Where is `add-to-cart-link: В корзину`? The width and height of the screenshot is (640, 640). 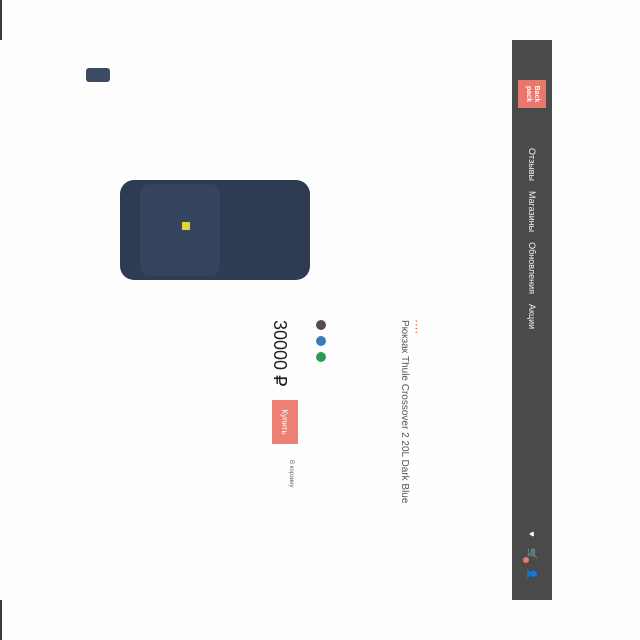 add-to-cart-link: В корзину is located at coordinates (291, 473).